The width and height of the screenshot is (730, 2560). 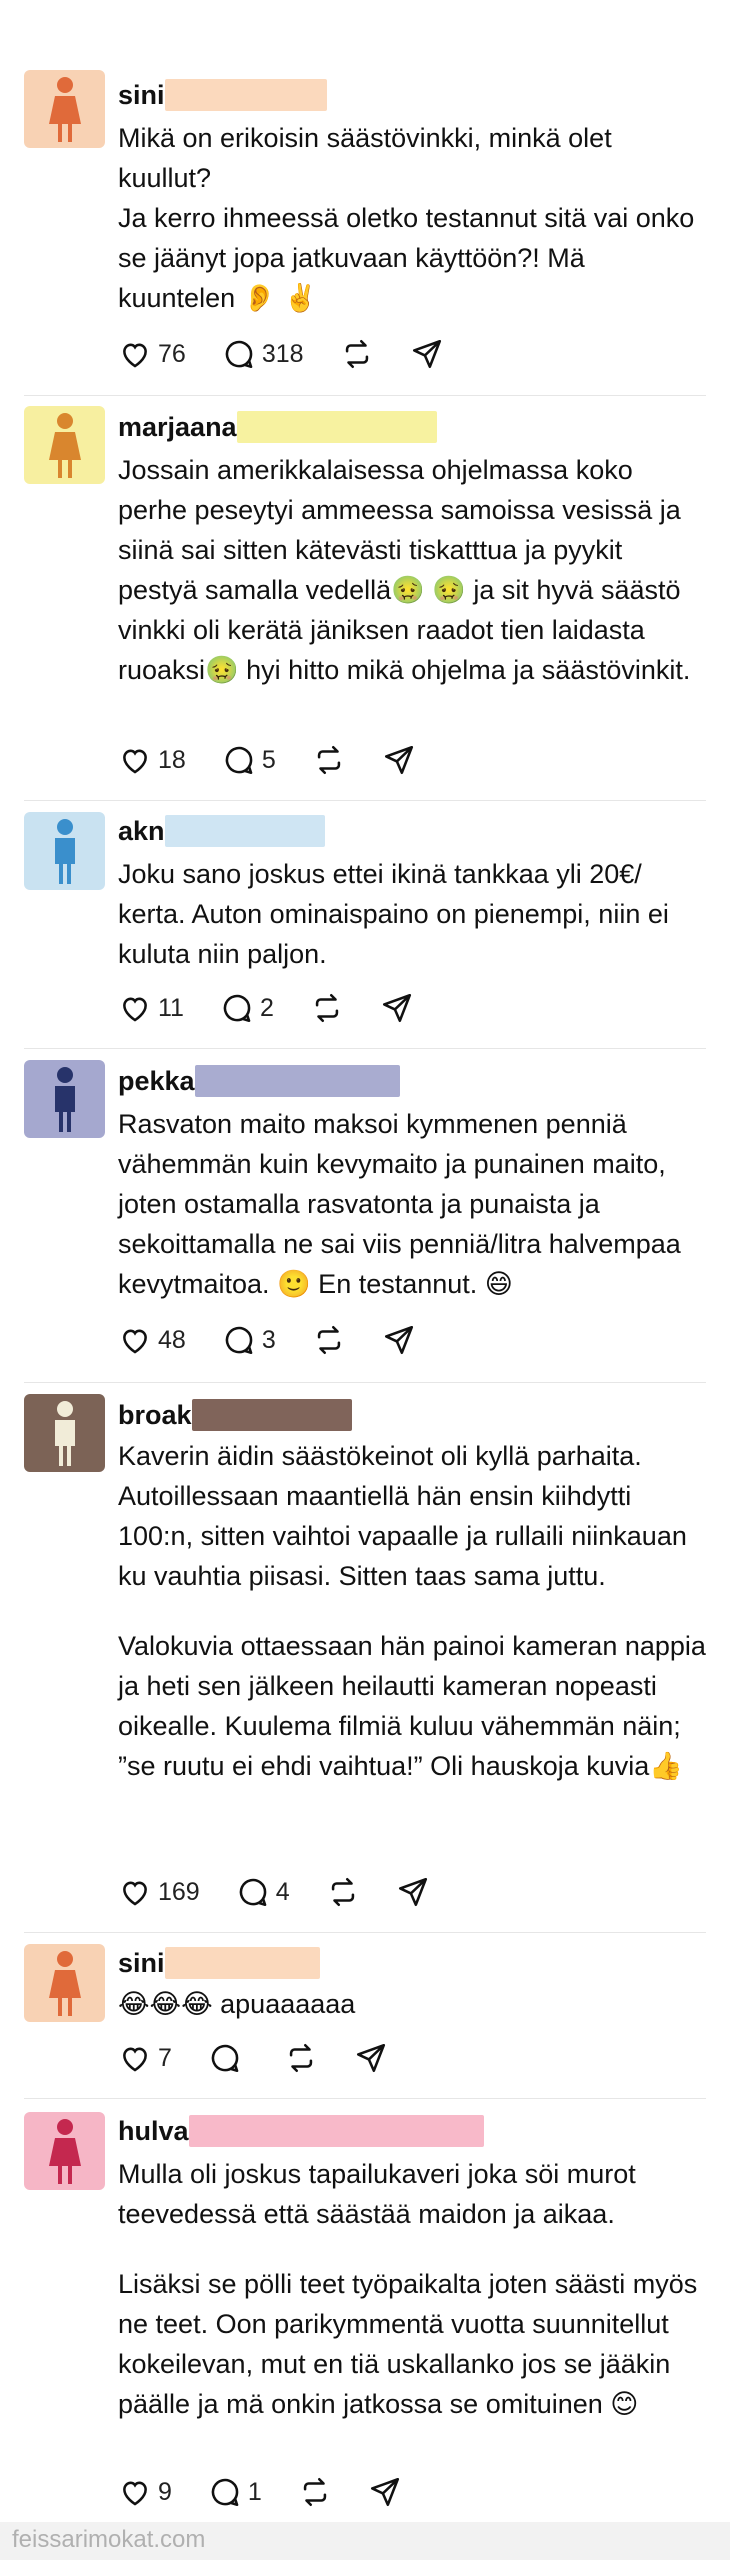 I want to click on username: pekka, so click(x=259, y=1081).